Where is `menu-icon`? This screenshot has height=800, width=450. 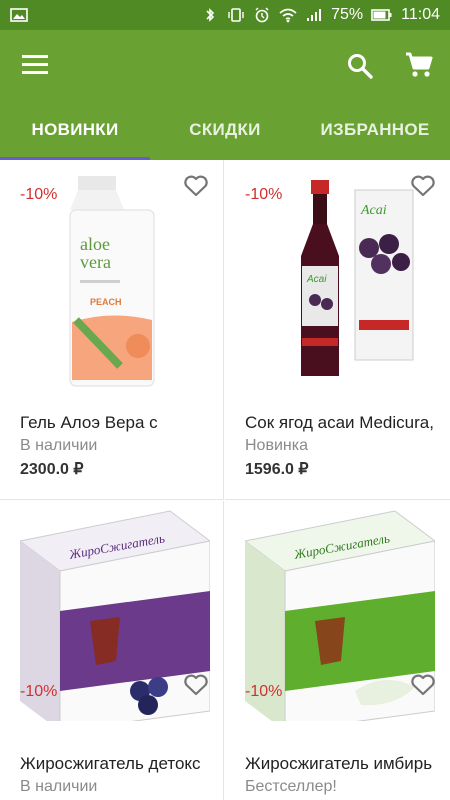 menu-icon is located at coordinates (35, 65).